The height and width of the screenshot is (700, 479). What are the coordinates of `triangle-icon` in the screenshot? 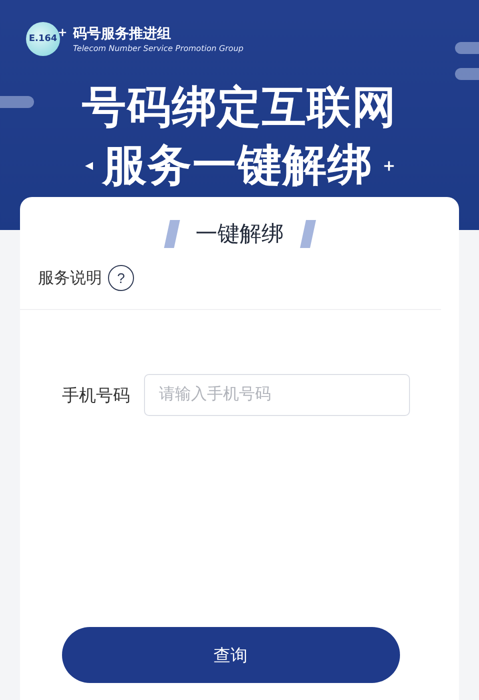 It's located at (88, 166).